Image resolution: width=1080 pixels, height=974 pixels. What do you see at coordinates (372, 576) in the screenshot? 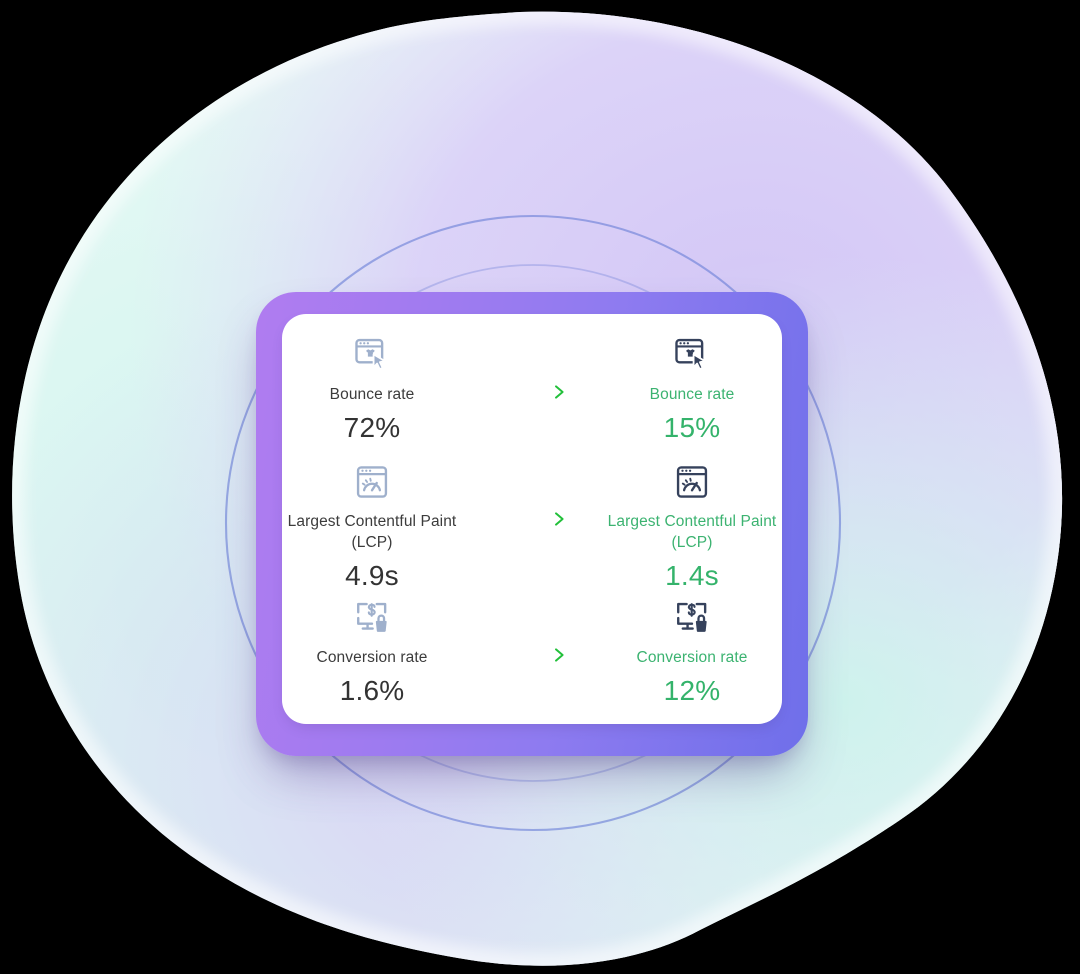
I see `metric-value: 4.9s` at bounding box center [372, 576].